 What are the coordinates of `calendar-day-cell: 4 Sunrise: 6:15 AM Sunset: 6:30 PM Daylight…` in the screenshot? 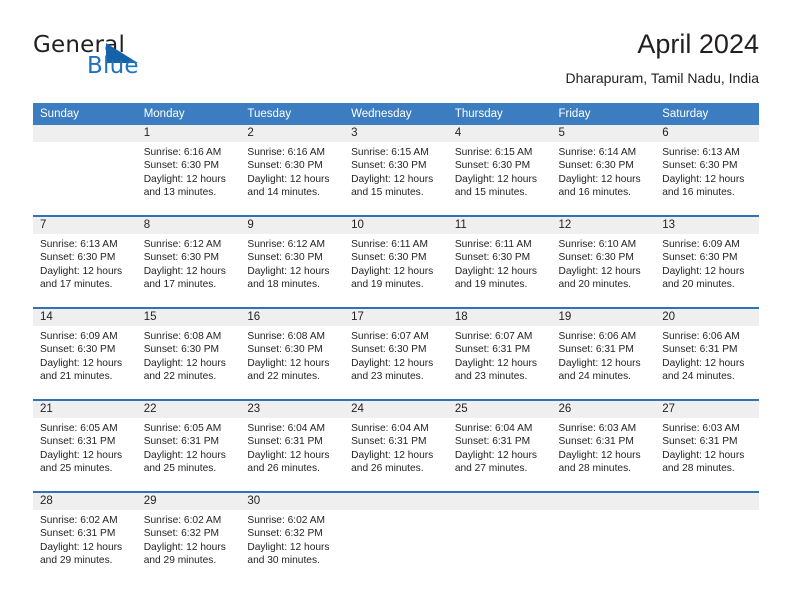 It's located at (499, 170).